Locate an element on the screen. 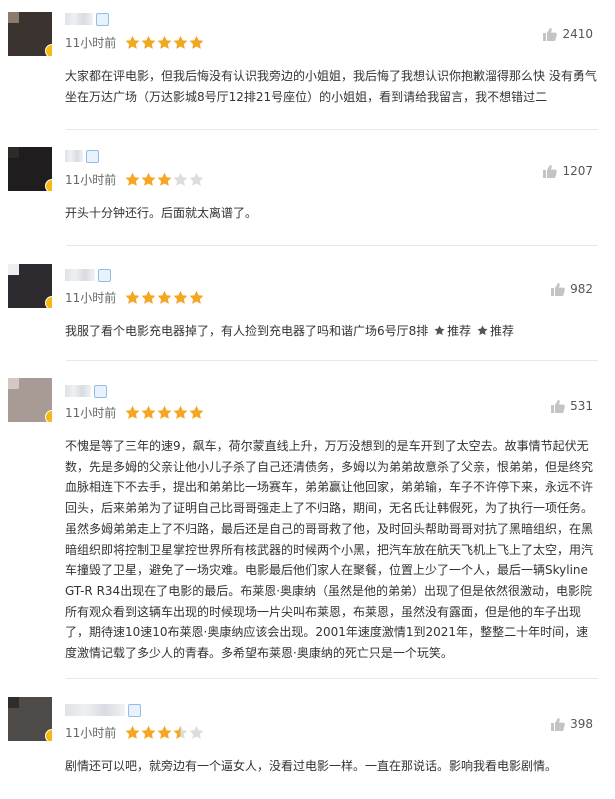 Image resolution: width=615 pixels, height=799 pixels. like-button: 1207 is located at coordinates (568, 171).